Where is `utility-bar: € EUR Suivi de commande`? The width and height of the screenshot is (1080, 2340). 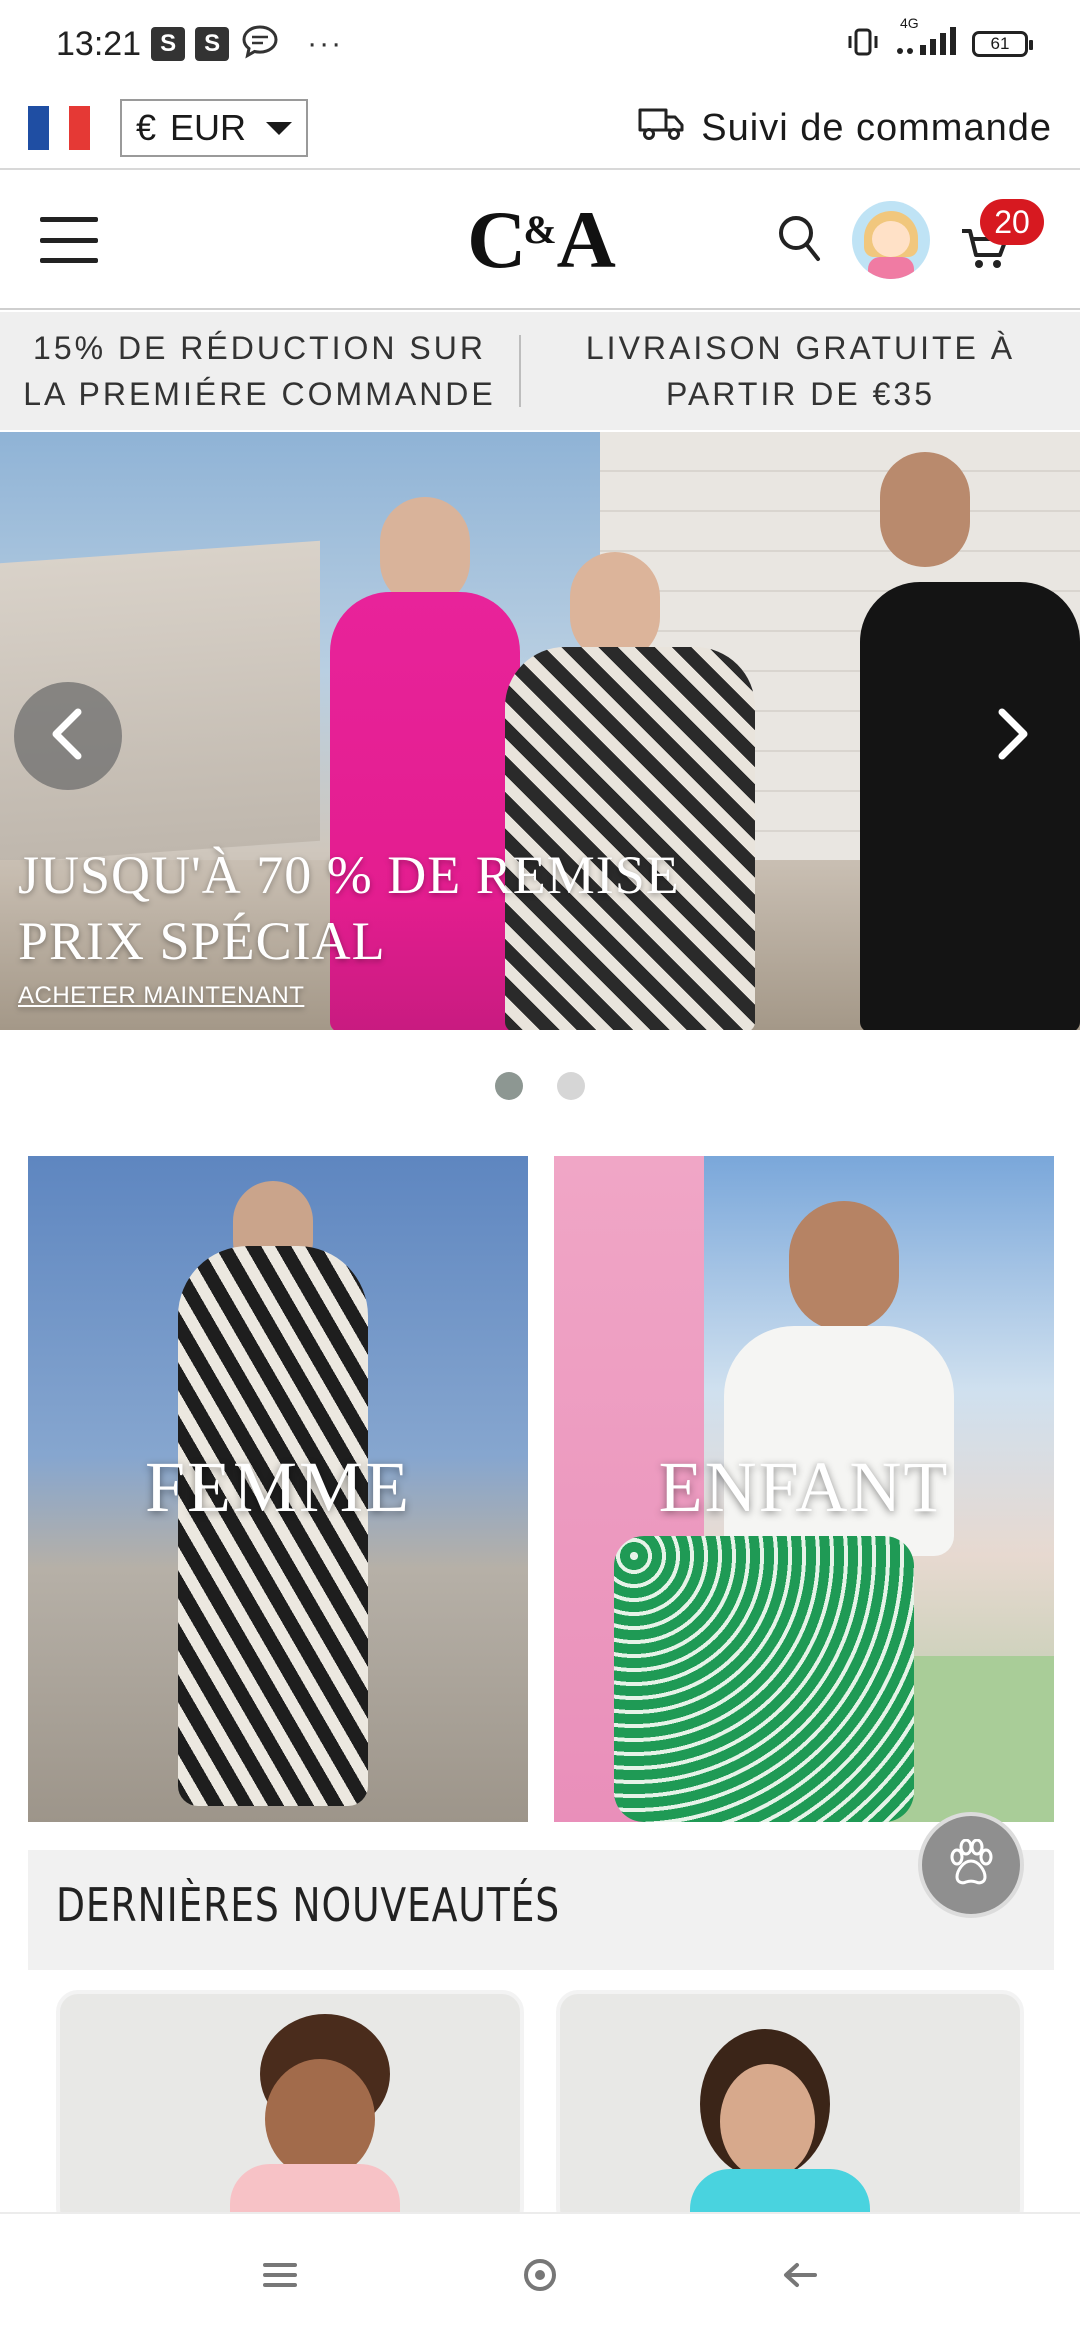
utility-bar: € EUR Suivi de commande is located at coordinates (540, 129).